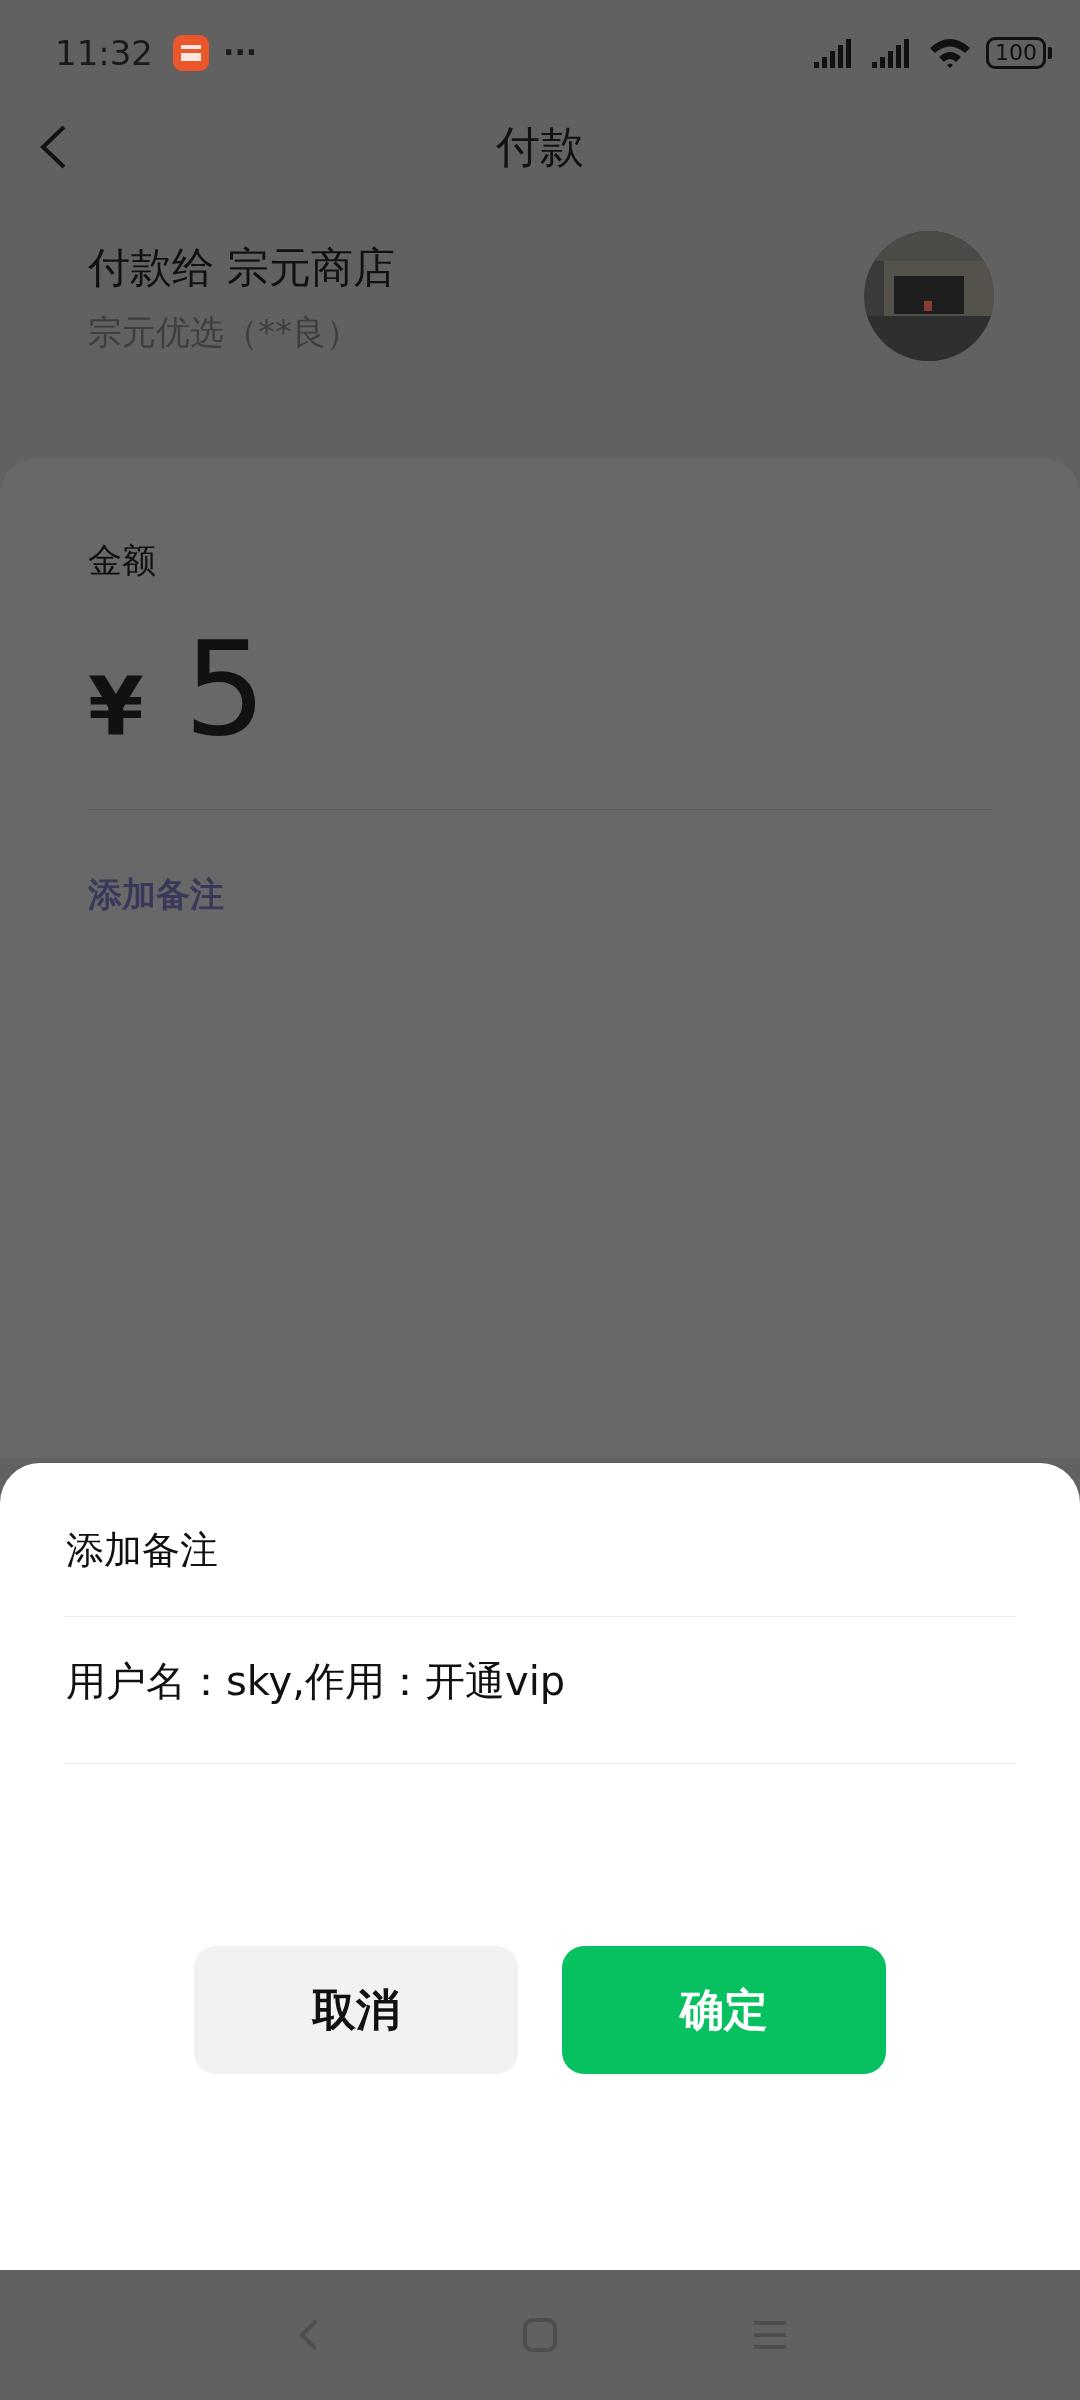  I want to click on cancel-button: 取消, so click(356, 2010).